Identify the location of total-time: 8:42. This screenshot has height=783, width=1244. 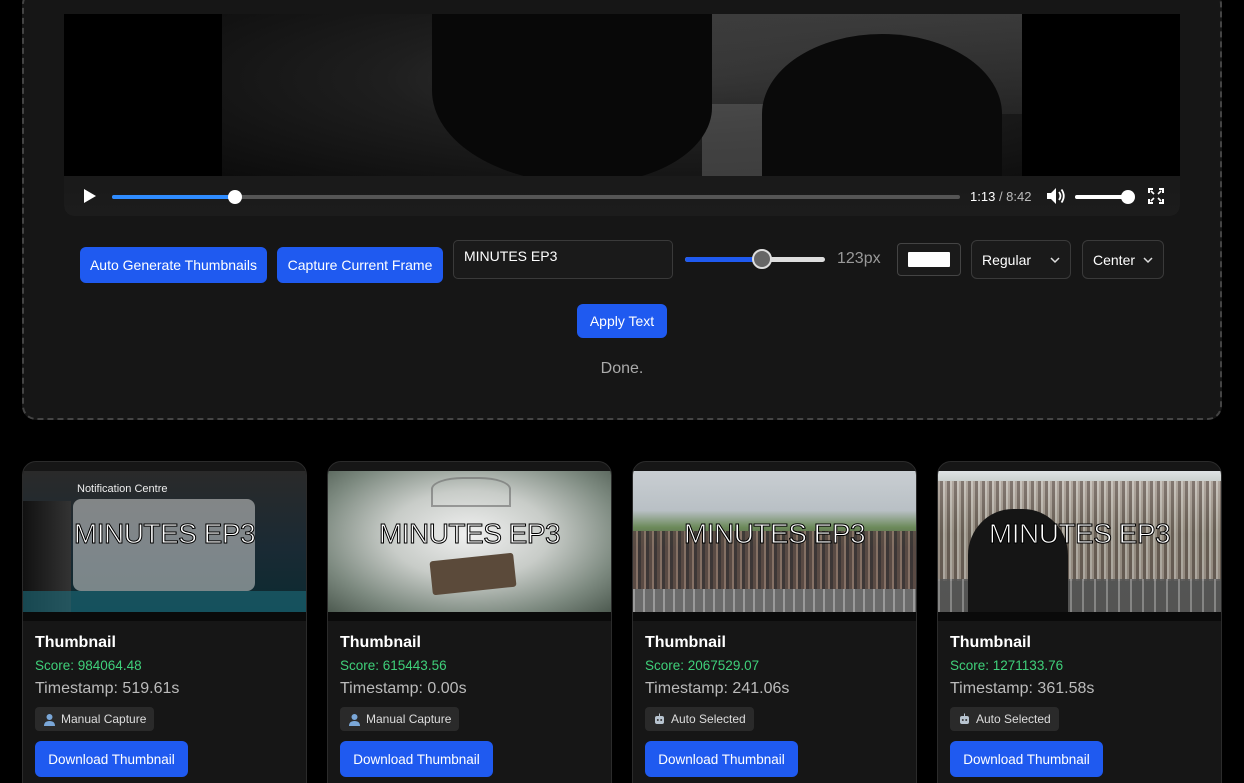
(1019, 196).